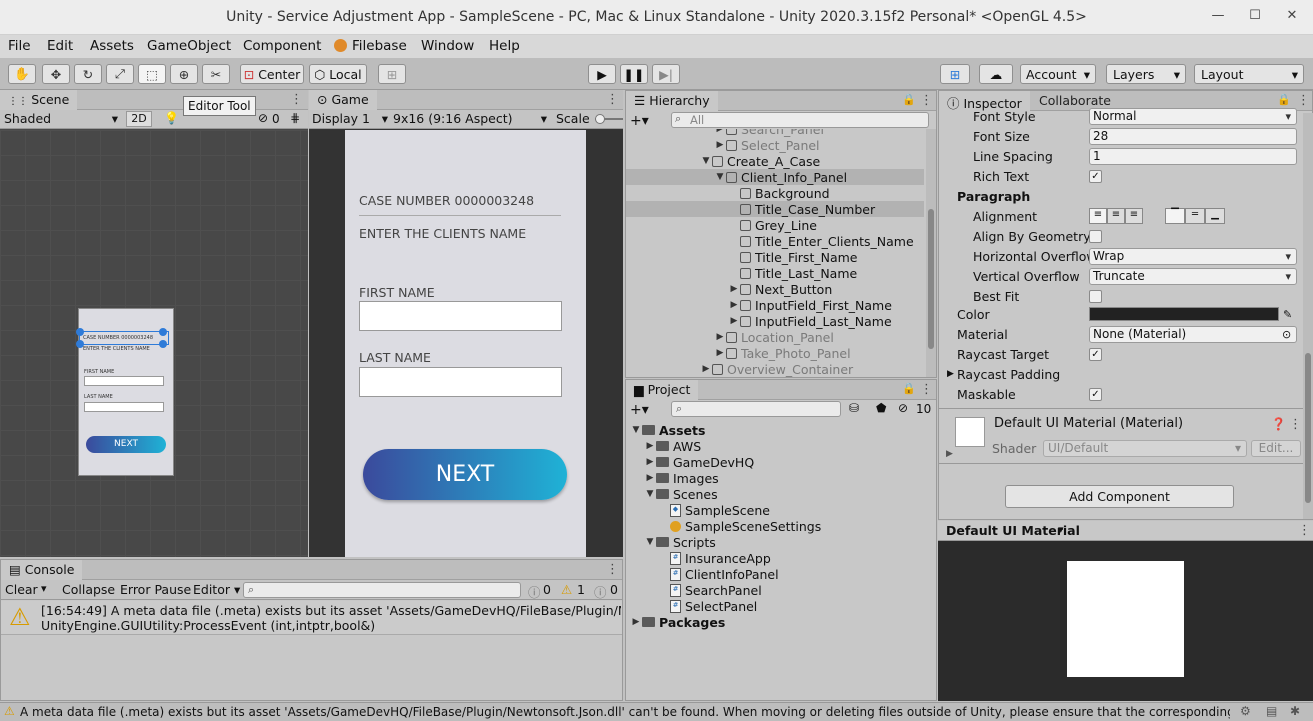 This screenshot has width=1313, height=721. I want to click on font-style-dropdown: Normal, so click(1193, 116).